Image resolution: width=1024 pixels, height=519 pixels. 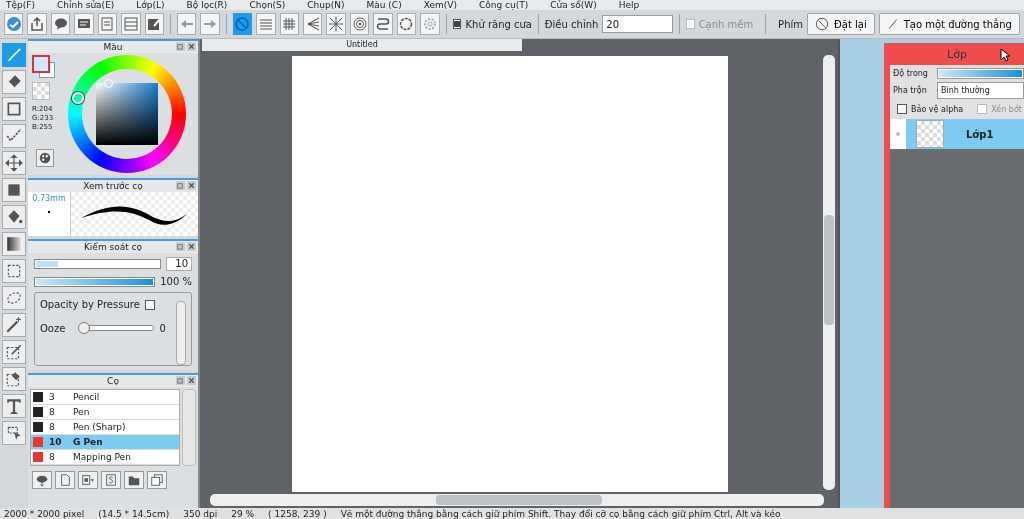 What do you see at coordinates (44, 513) in the screenshot?
I see `status-text: 2000 * 2000 pixel` at bounding box center [44, 513].